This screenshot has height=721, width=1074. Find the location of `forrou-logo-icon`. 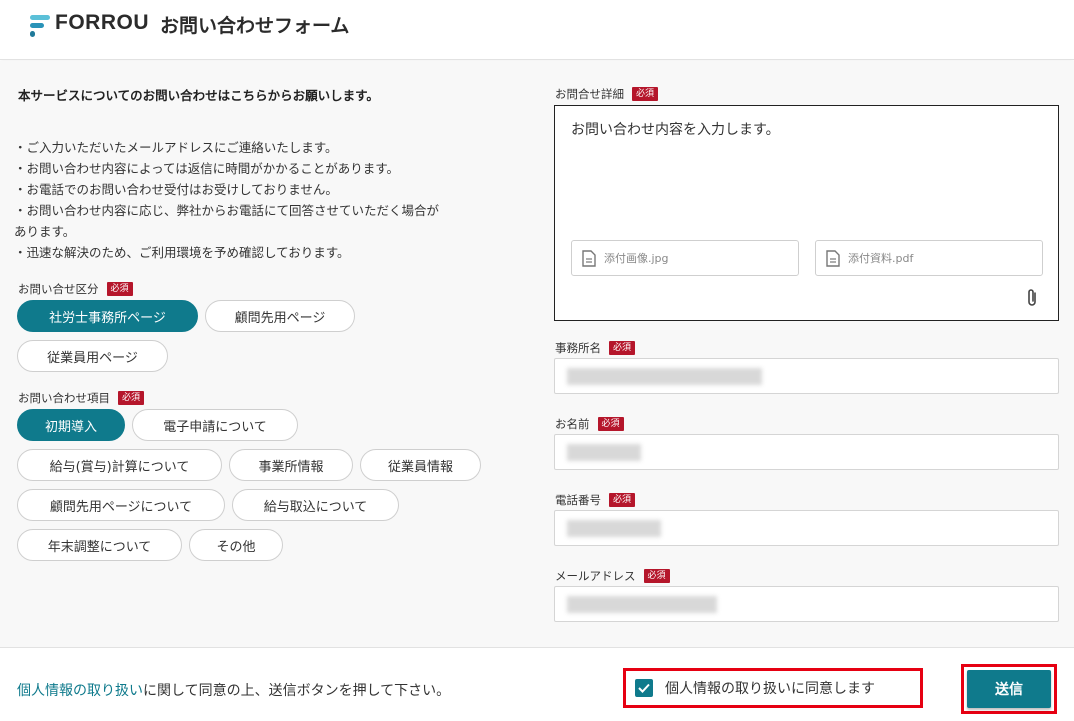

forrou-logo-icon is located at coordinates (40, 26).